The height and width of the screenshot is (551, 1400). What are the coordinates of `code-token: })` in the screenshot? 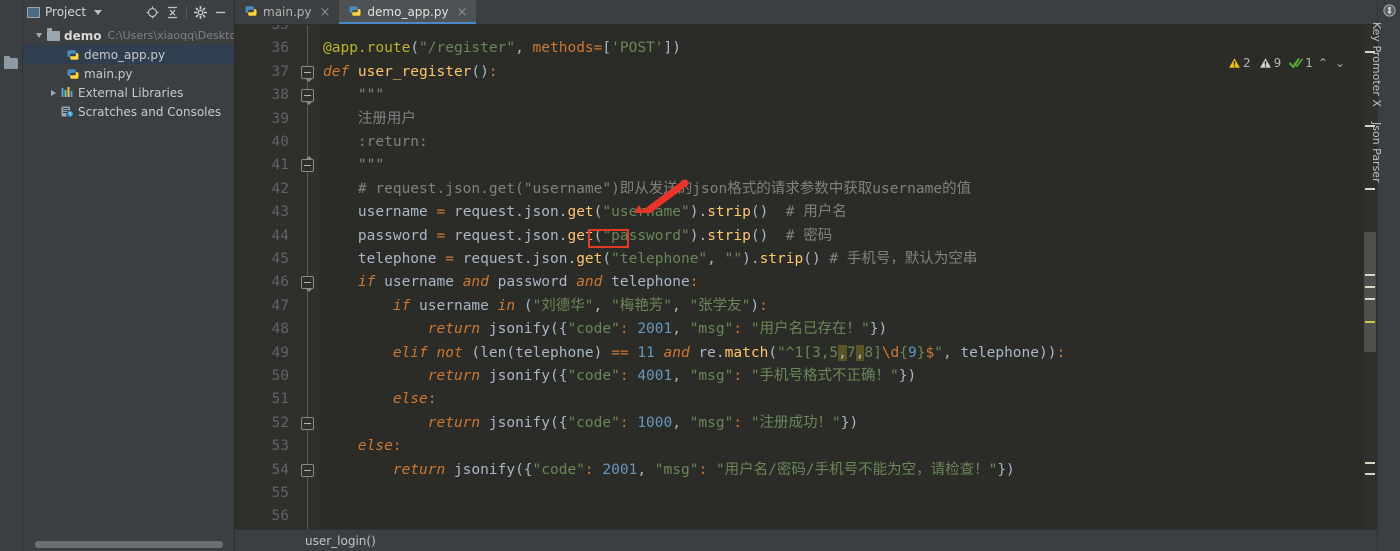 It's located at (1006, 469).